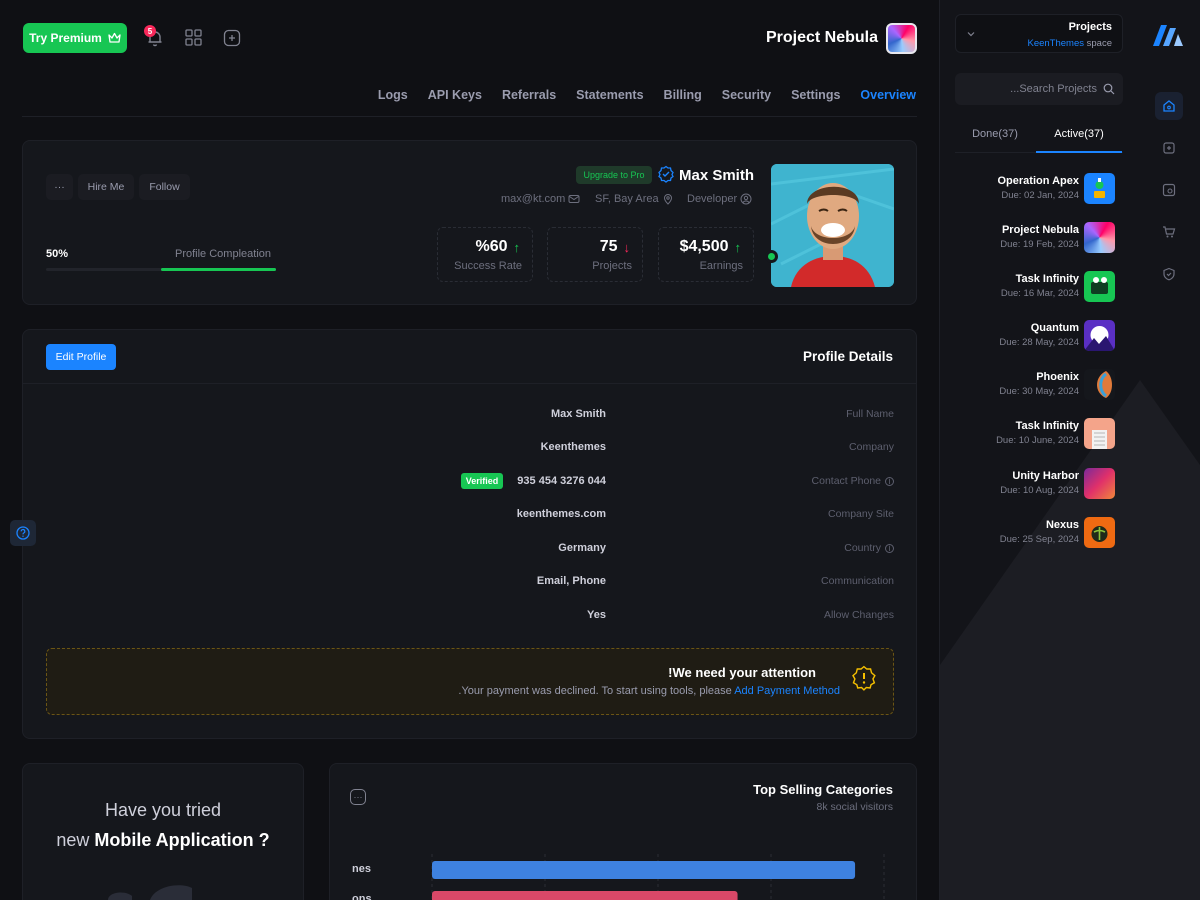 This screenshot has height=900, width=1200. I want to click on try-premium-label: Try Premium, so click(65, 38).